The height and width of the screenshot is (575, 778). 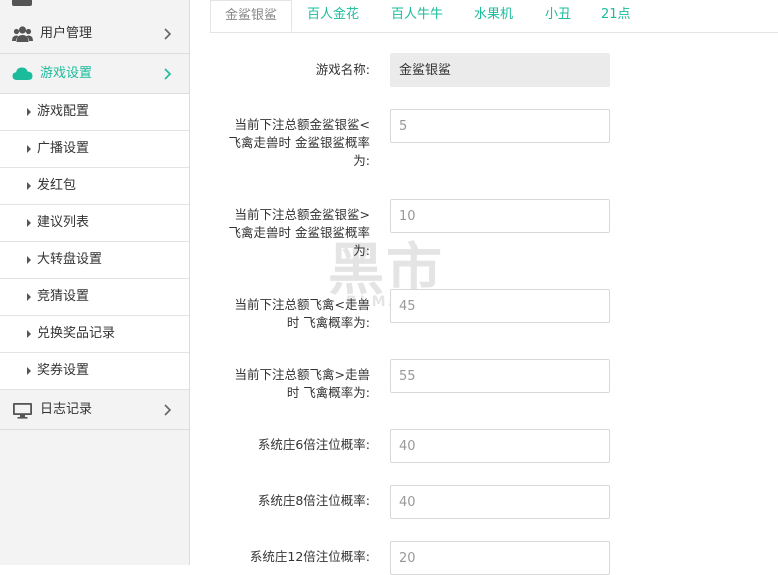 I want to click on sidebar-item-prize-redemption: 兑换奖品记录, so click(x=94, y=334).